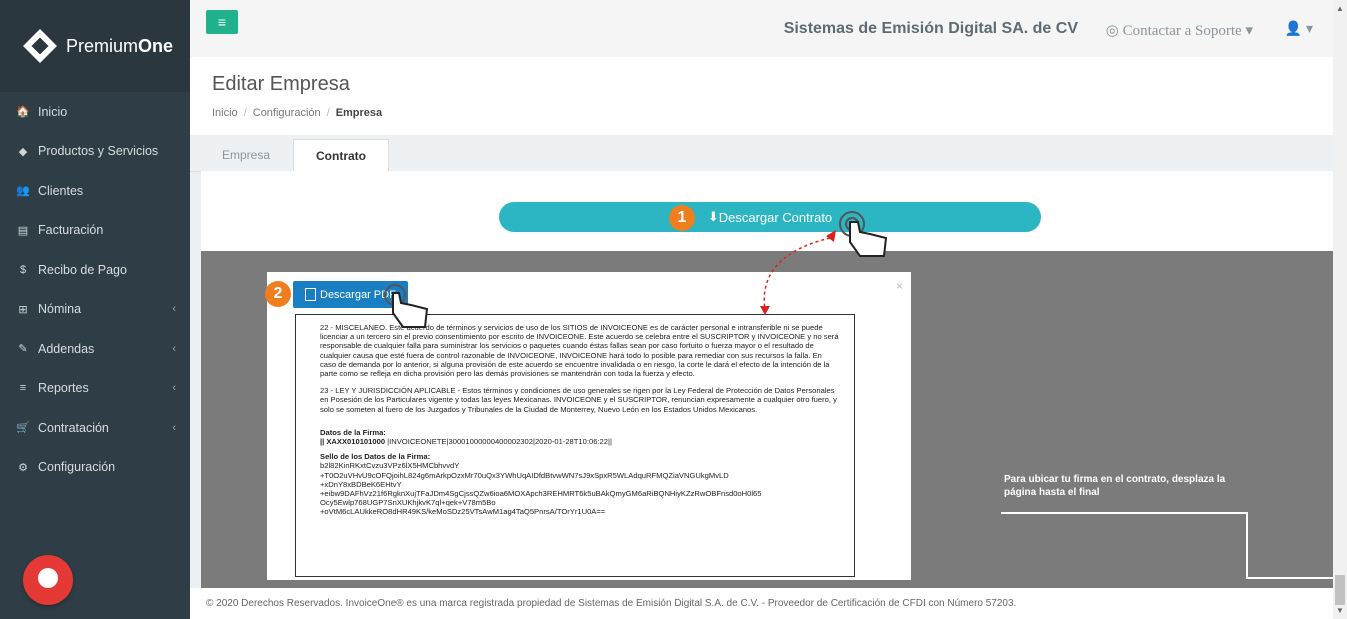 The height and width of the screenshot is (619, 1347). What do you see at coordinates (831, 236) in the screenshot?
I see `arrow-tail-head` at bounding box center [831, 236].